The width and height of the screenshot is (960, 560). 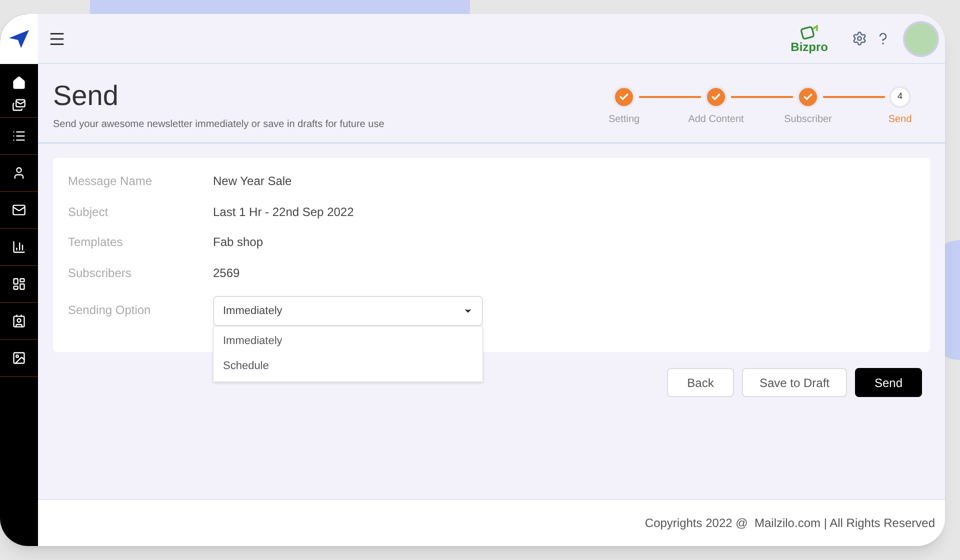 I want to click on field-label: Templates, so click(x=96, y=242).